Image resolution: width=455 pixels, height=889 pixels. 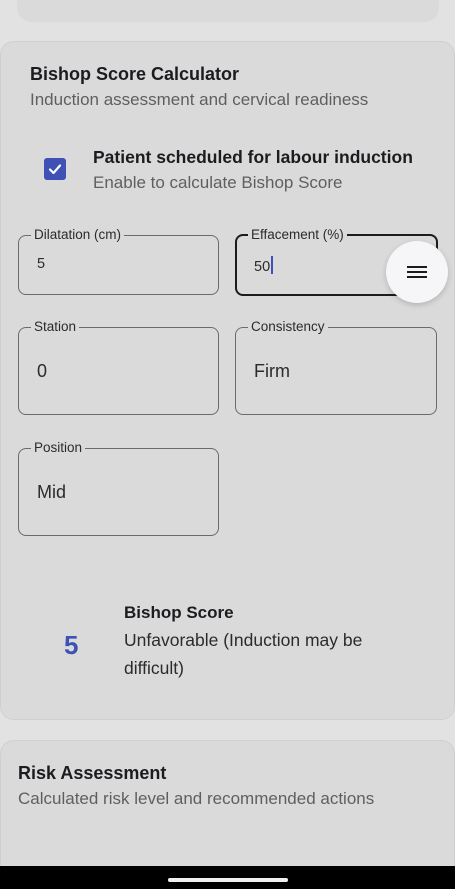 What do you see at coordinates (228, 880) in the screenshot?
I see `home-indicator` at bounding box center [228, 880].